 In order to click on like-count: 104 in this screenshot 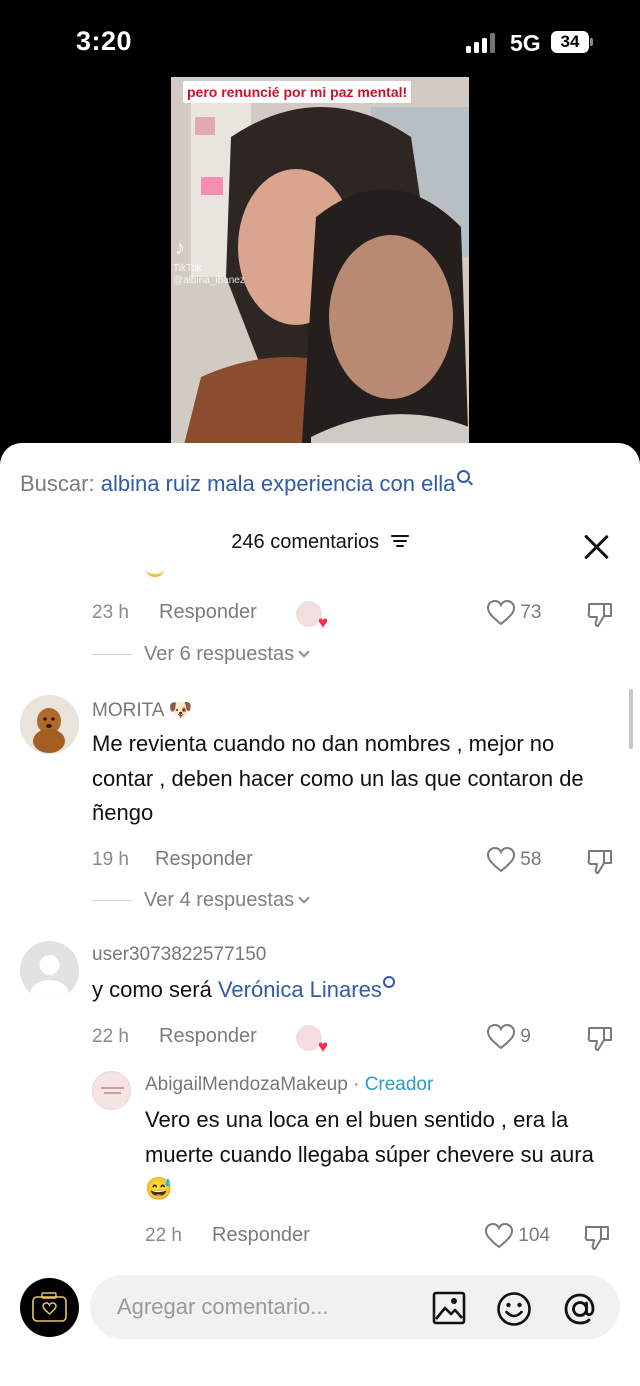, I will do `click(534, 1236)`.